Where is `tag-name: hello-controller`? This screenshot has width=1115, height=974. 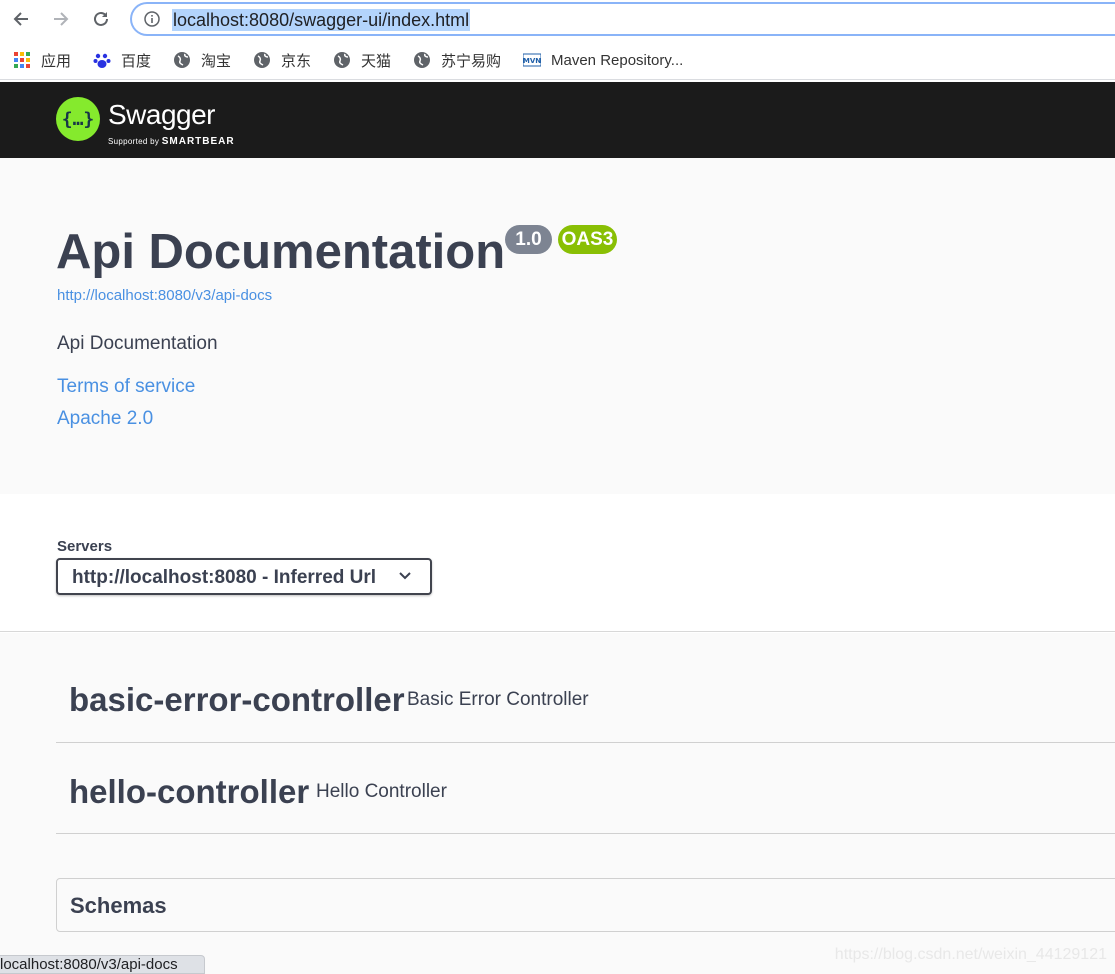
tag-name: hello-controller is located at coordinates (189, 792).